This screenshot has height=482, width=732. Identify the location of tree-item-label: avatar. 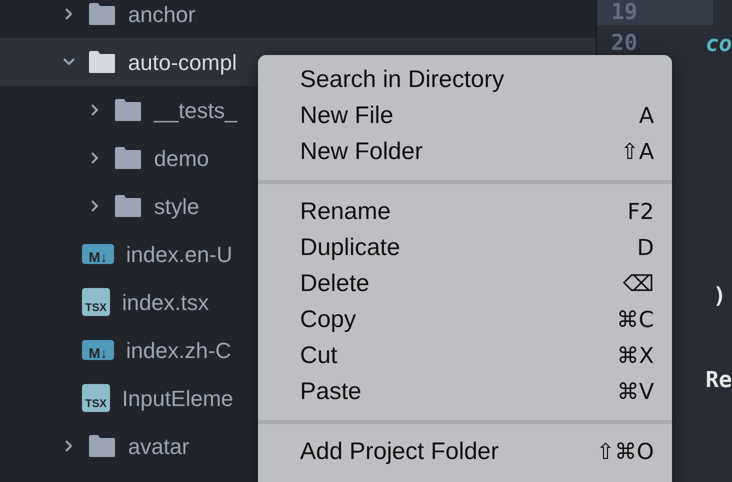
(159, 446).